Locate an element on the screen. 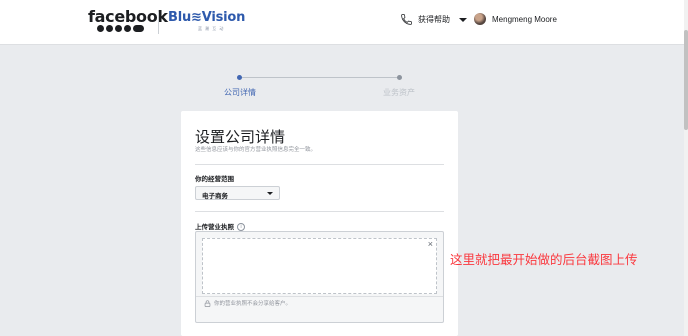 The width and height of the screenshot is (688, 336). business-license-label: 上传营业执照 i is located at coordinates (220, 226).